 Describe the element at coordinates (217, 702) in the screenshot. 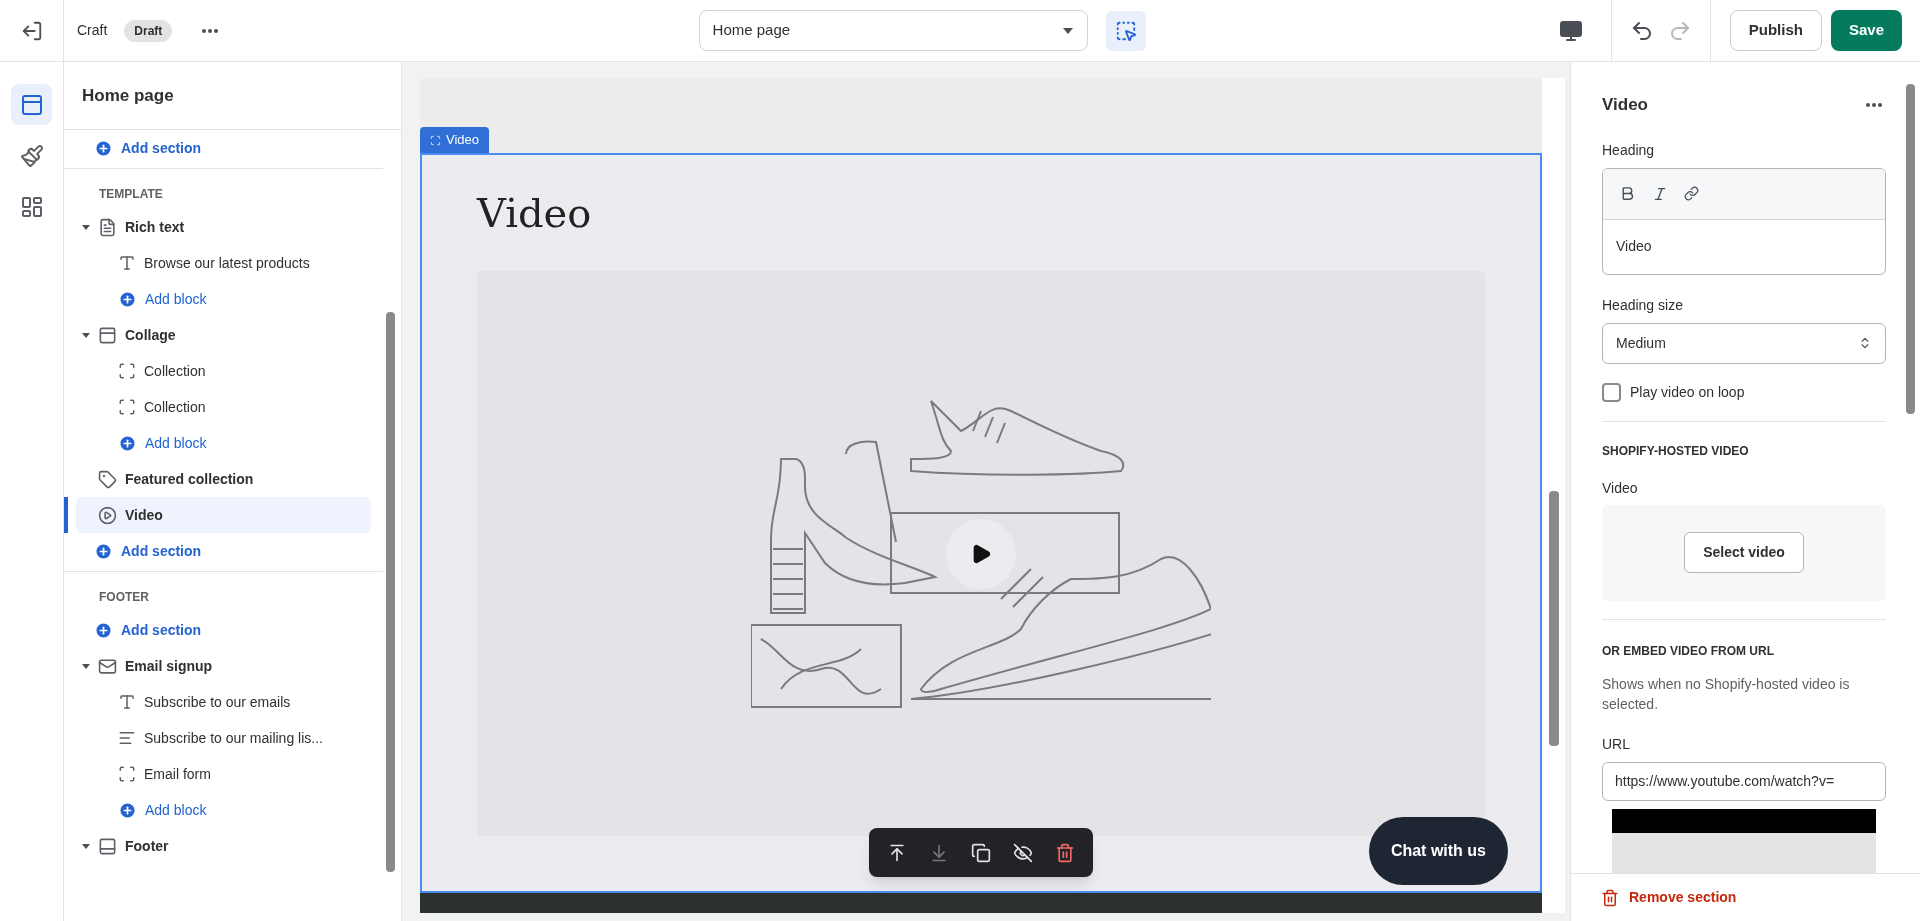

I see `block-item: Subscribe to our emails` at that location.